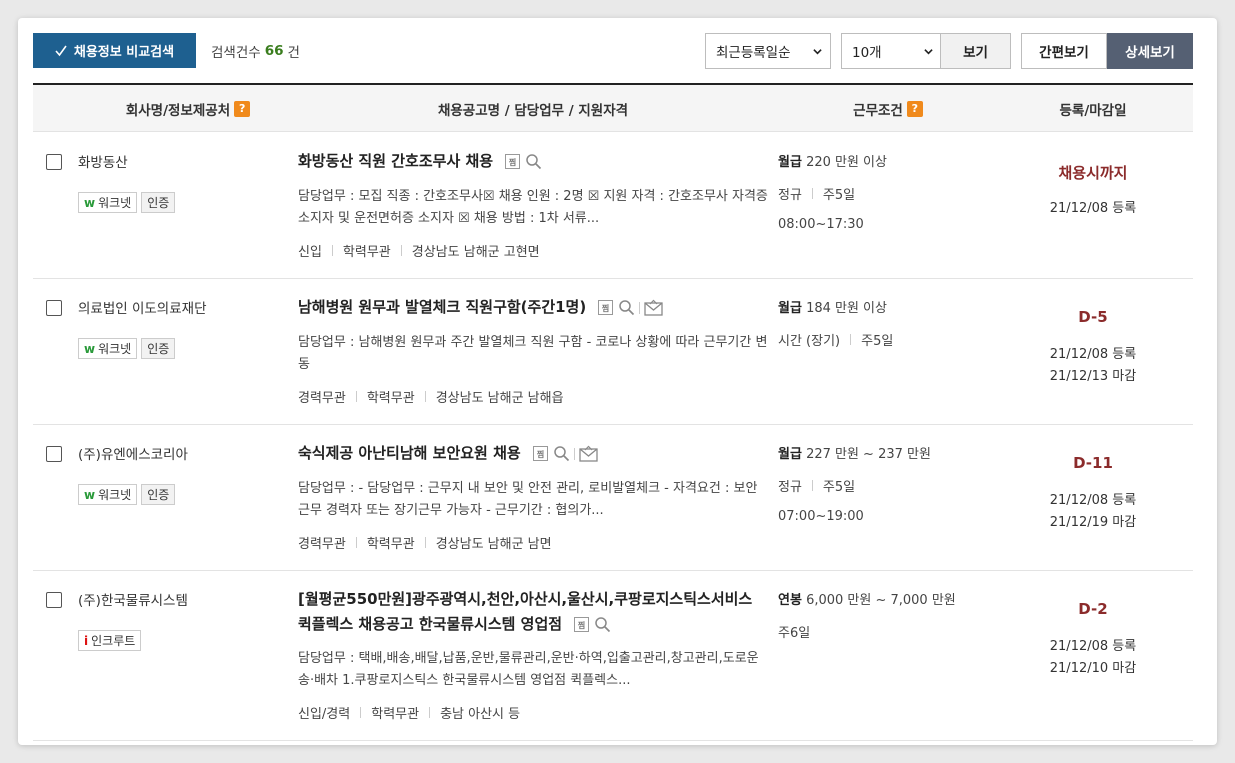 The height and width of the screenshot is (763, 1235). Describe the element at coordinates (753, 53) in the screenshot. I see `sort-select-value: 최근등록일순` at that location.